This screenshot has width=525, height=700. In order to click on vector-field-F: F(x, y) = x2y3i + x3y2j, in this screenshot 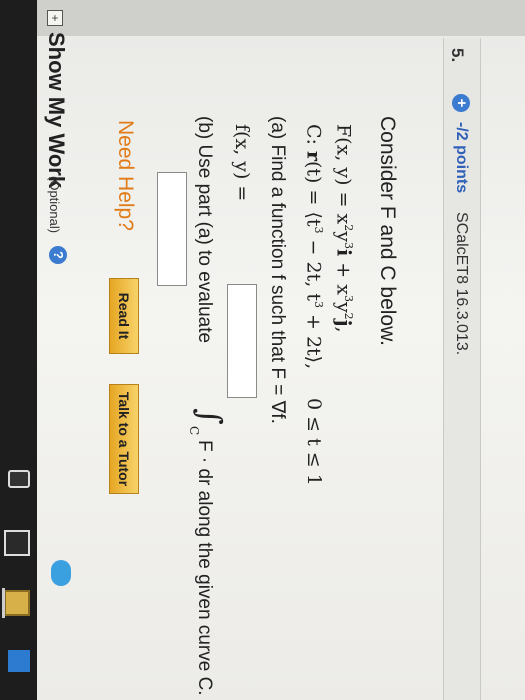, I will do `click(343, 228)`.